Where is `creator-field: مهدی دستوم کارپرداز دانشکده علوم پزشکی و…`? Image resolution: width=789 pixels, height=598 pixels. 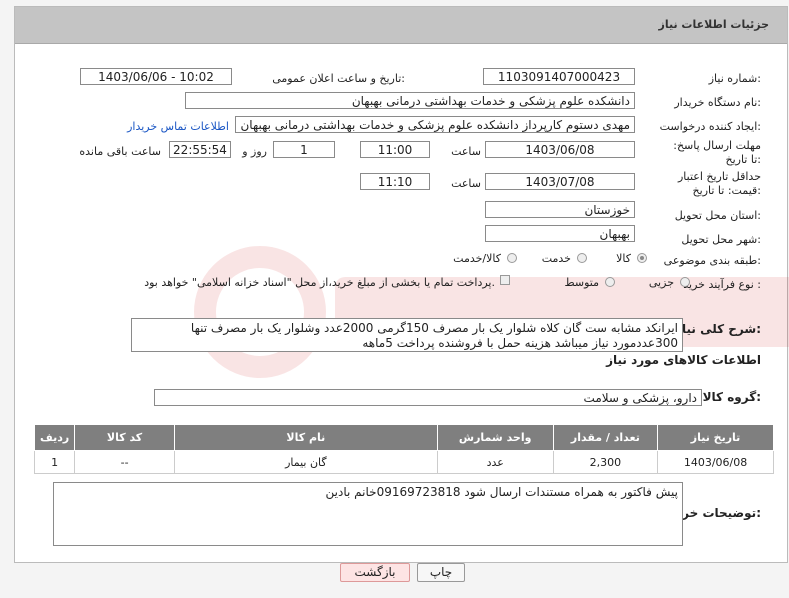 creator-field: مهدی دستوم کارپرداز دانشکده علوم پزشکی و… is located at coordinates (435, 124).